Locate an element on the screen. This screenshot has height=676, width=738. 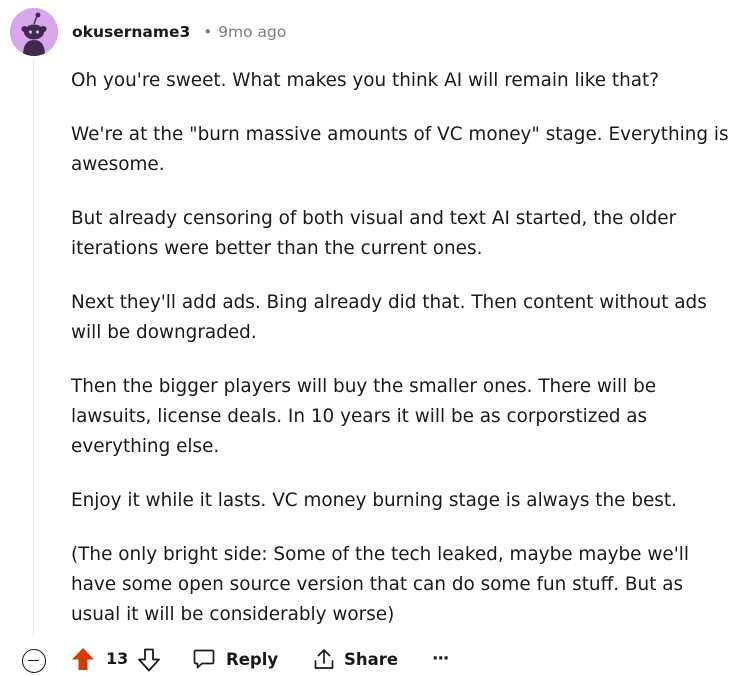
comment-meta: okusername3 • 9mo ago is located at coordinates (179, 32).